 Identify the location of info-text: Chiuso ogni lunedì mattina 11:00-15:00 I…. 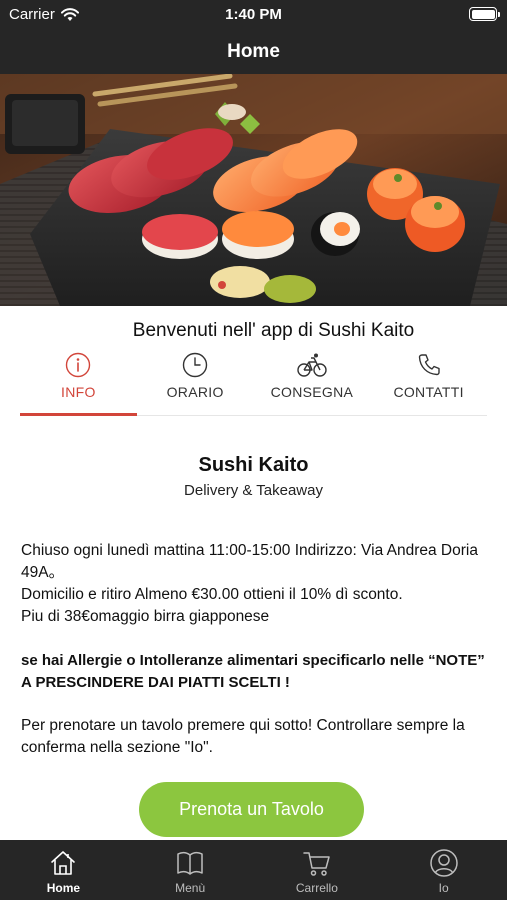
(256, 584).